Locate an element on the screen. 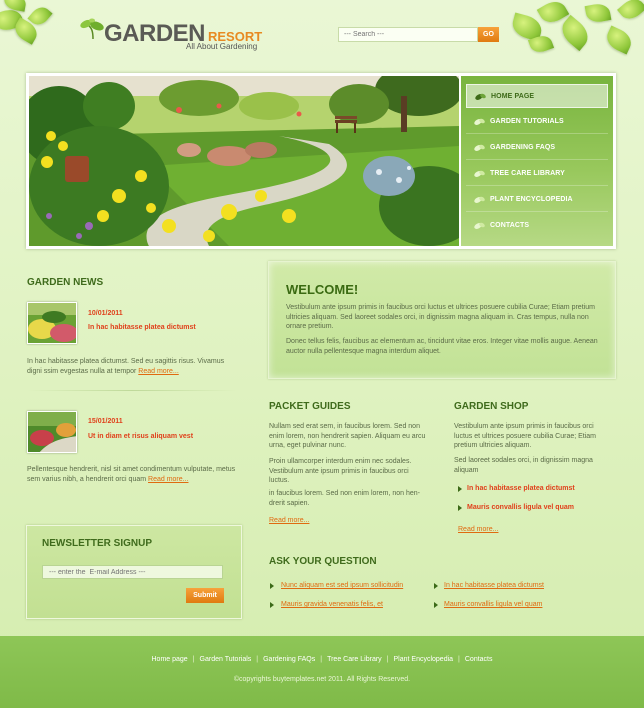 The image size is (644, 708). nav-item-contacts: CONTACTS is located at coordinates (537, 226).